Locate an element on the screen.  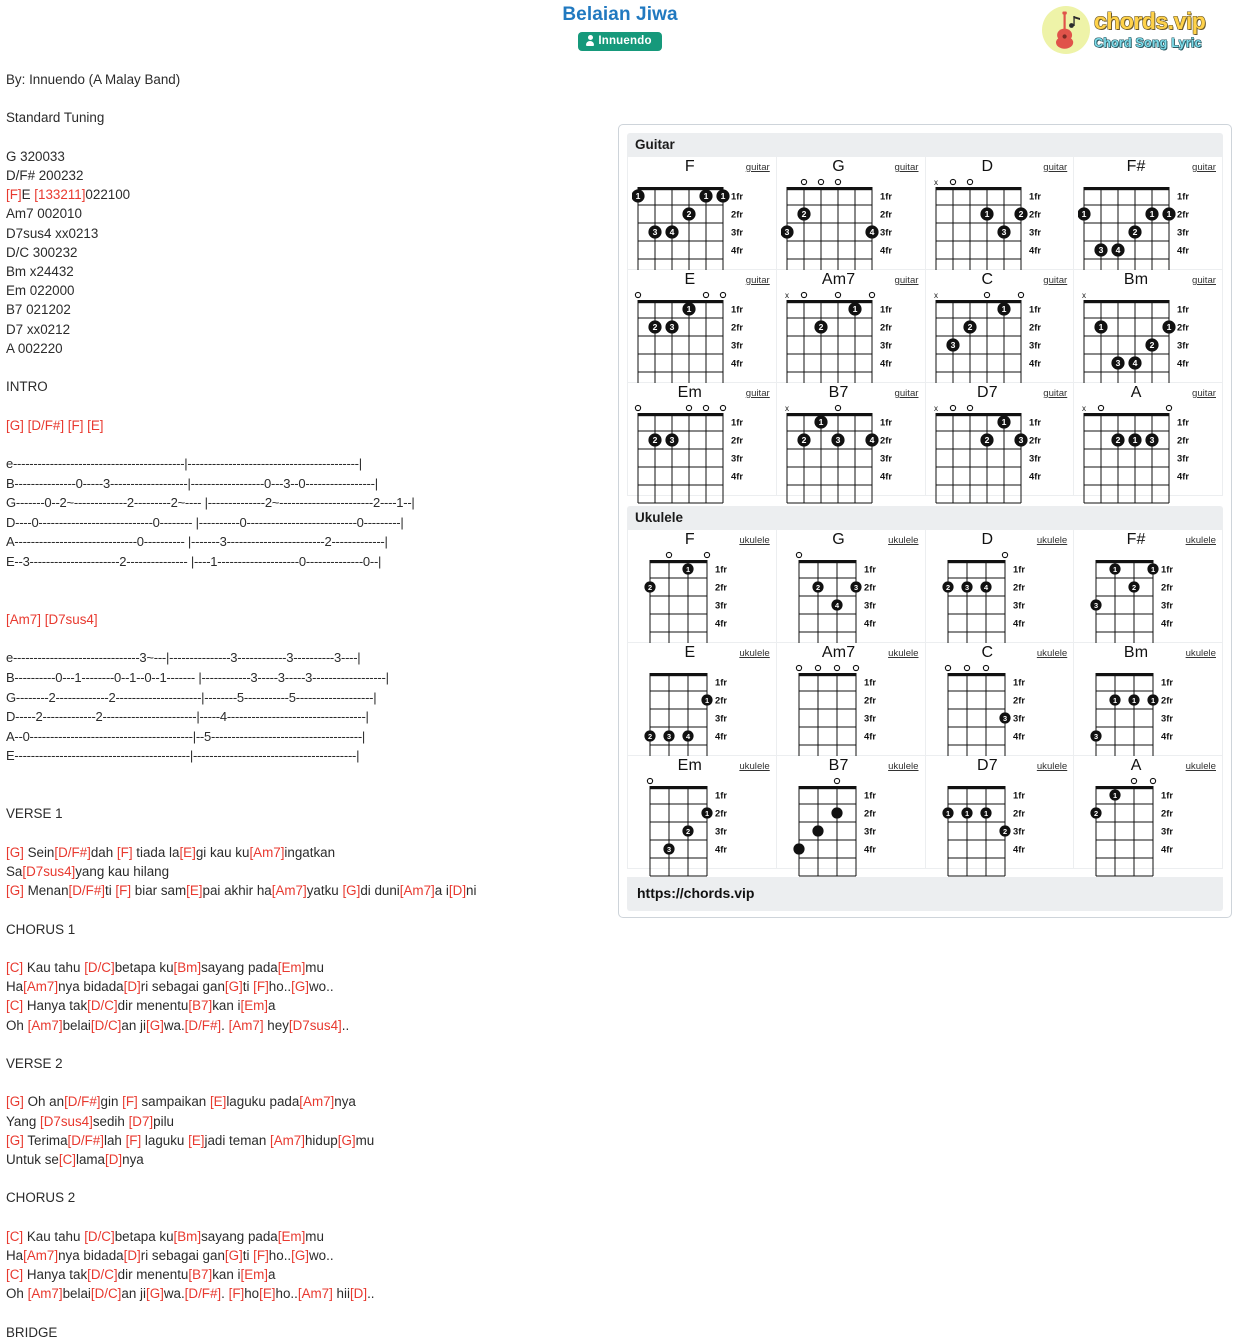
chord-card-B7: B7 ukulele 1fr 2fr 3fr 4fr is located at coordinates (850, 816).